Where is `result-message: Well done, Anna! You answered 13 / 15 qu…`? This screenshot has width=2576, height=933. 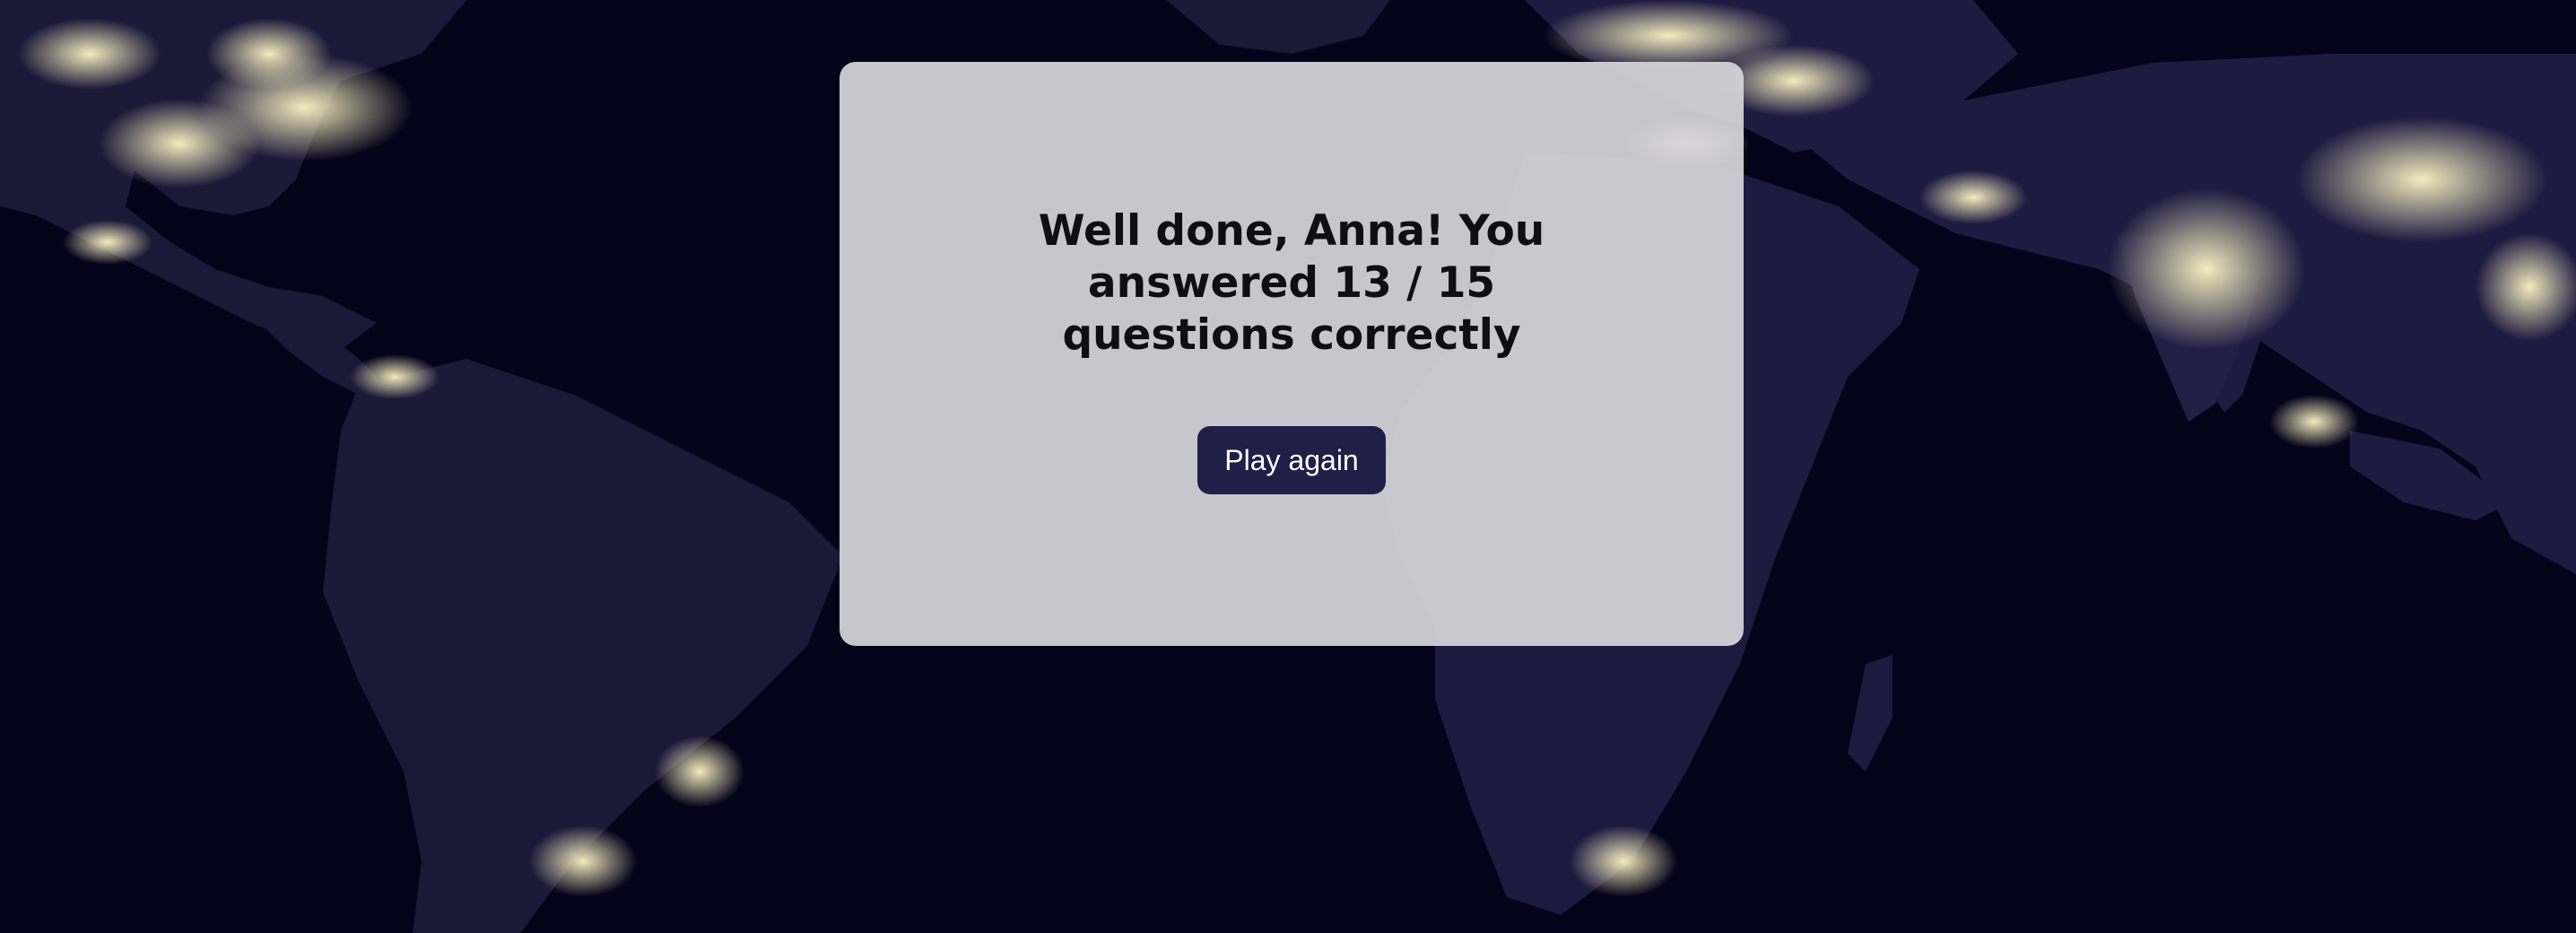
result-message: Well done, Anna! You answered 13 / 15 qu… is located at coordinates (1291, 283).